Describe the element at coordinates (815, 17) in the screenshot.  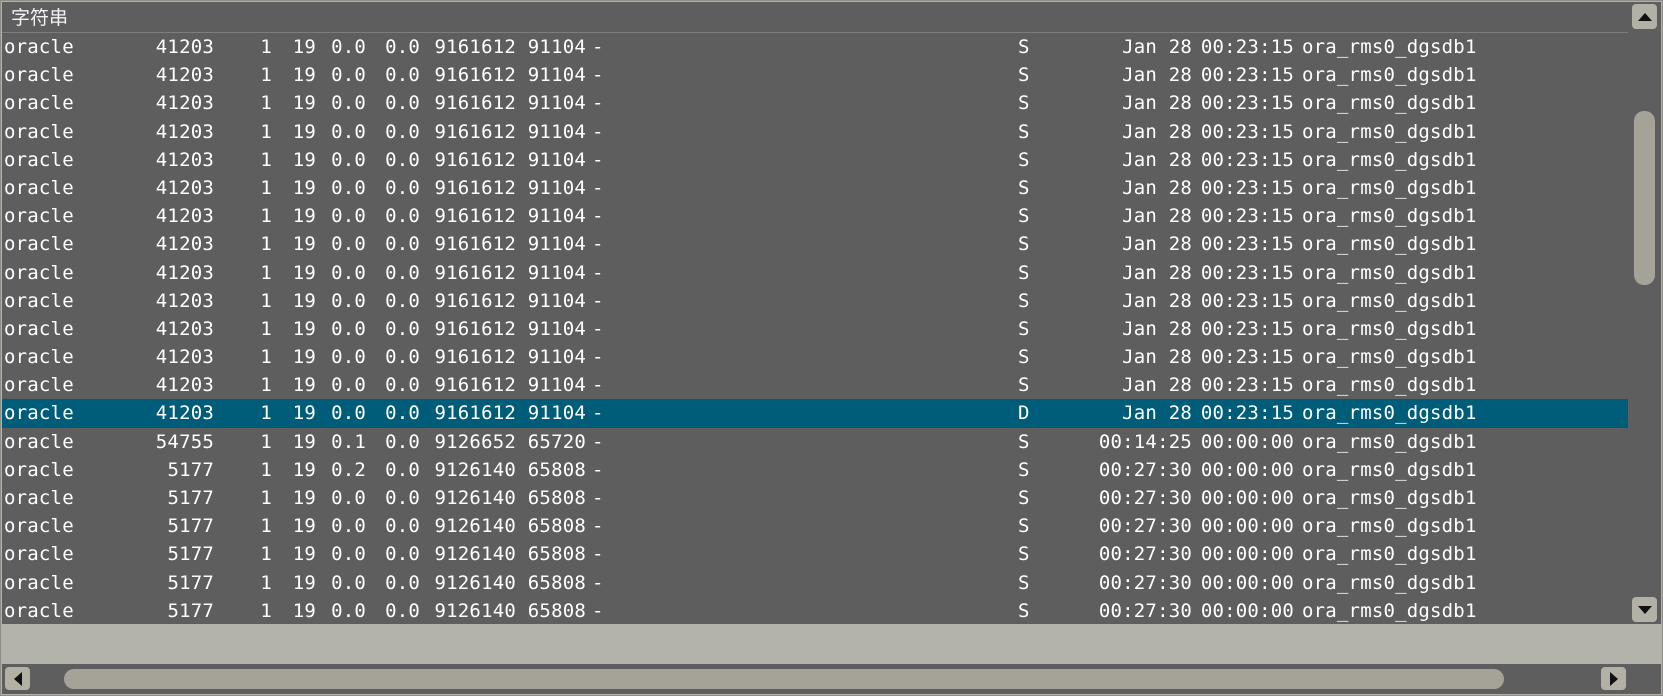
I see `titlebar: 字符串` at that location.